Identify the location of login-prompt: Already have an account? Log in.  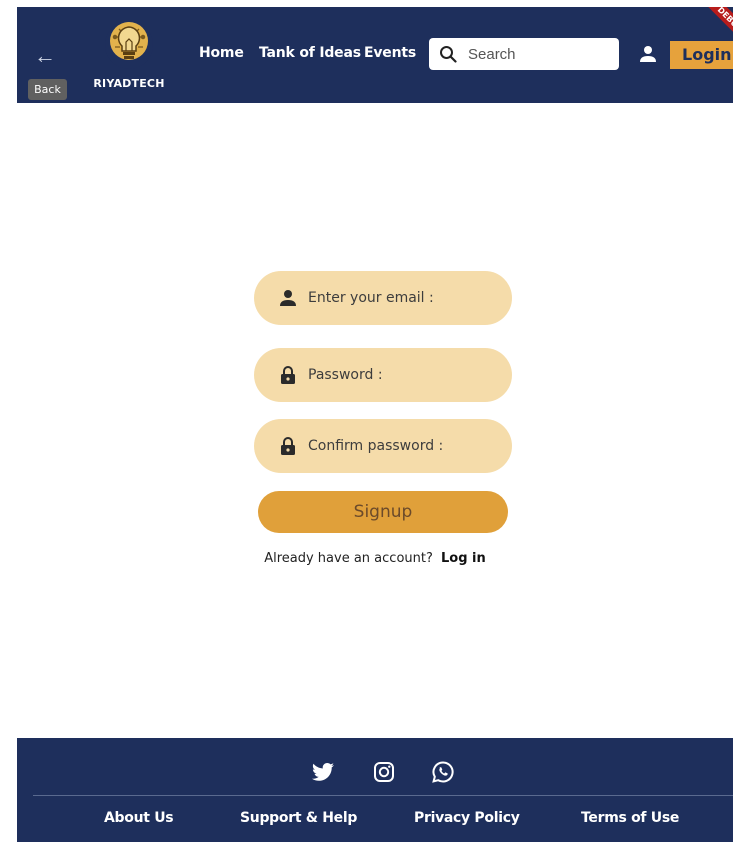
(375, 558).